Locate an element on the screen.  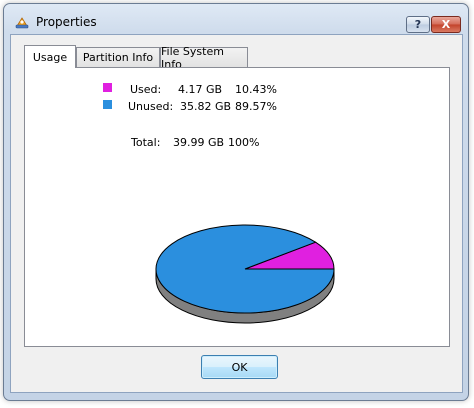
disk-app-icon is located at coordinates (22, 23).